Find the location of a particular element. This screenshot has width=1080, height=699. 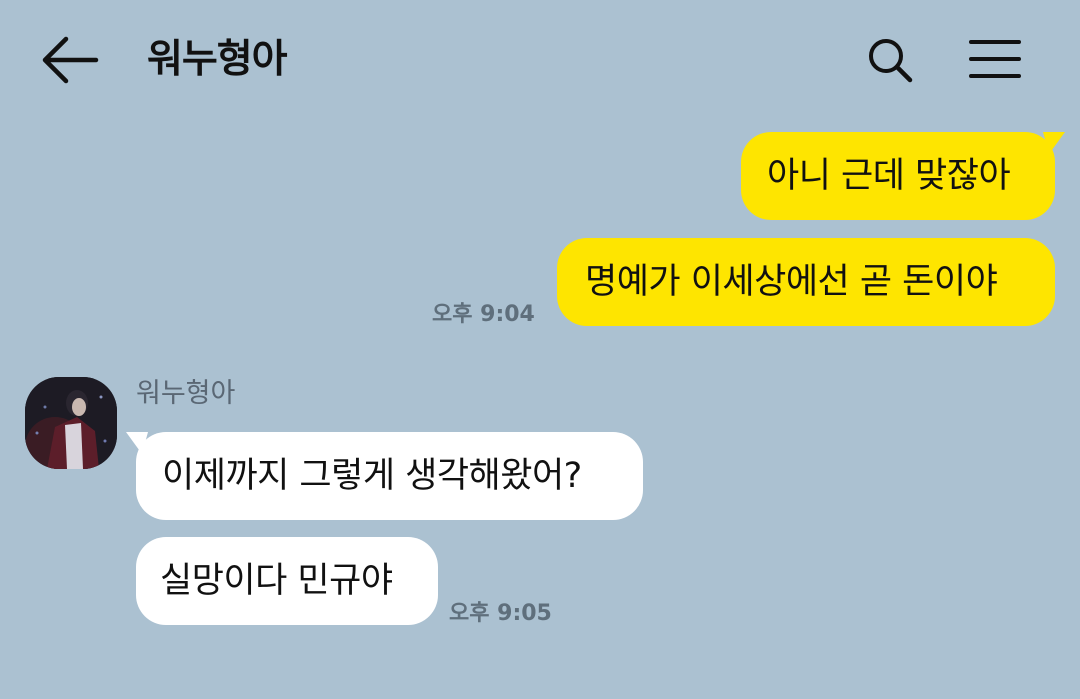

outgoing-message: 명예가 이세상에선 곧 돈이야 is located at coordinates (806, 282).